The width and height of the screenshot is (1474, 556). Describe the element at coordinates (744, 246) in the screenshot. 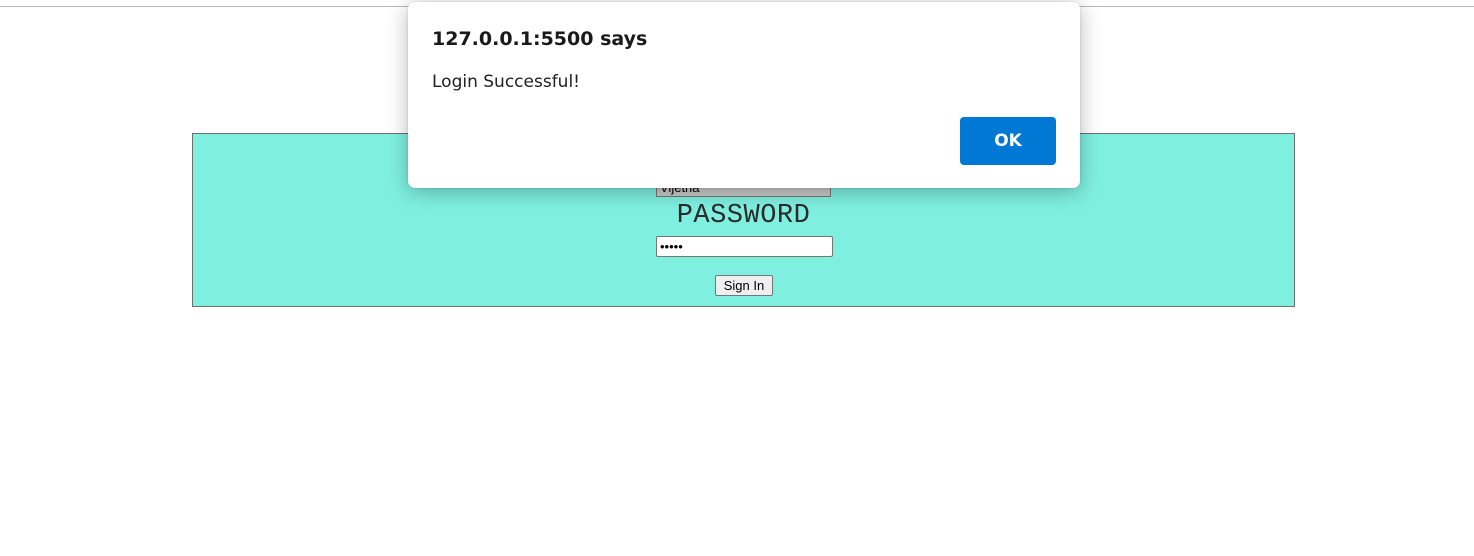

I see `password-input` at that location.